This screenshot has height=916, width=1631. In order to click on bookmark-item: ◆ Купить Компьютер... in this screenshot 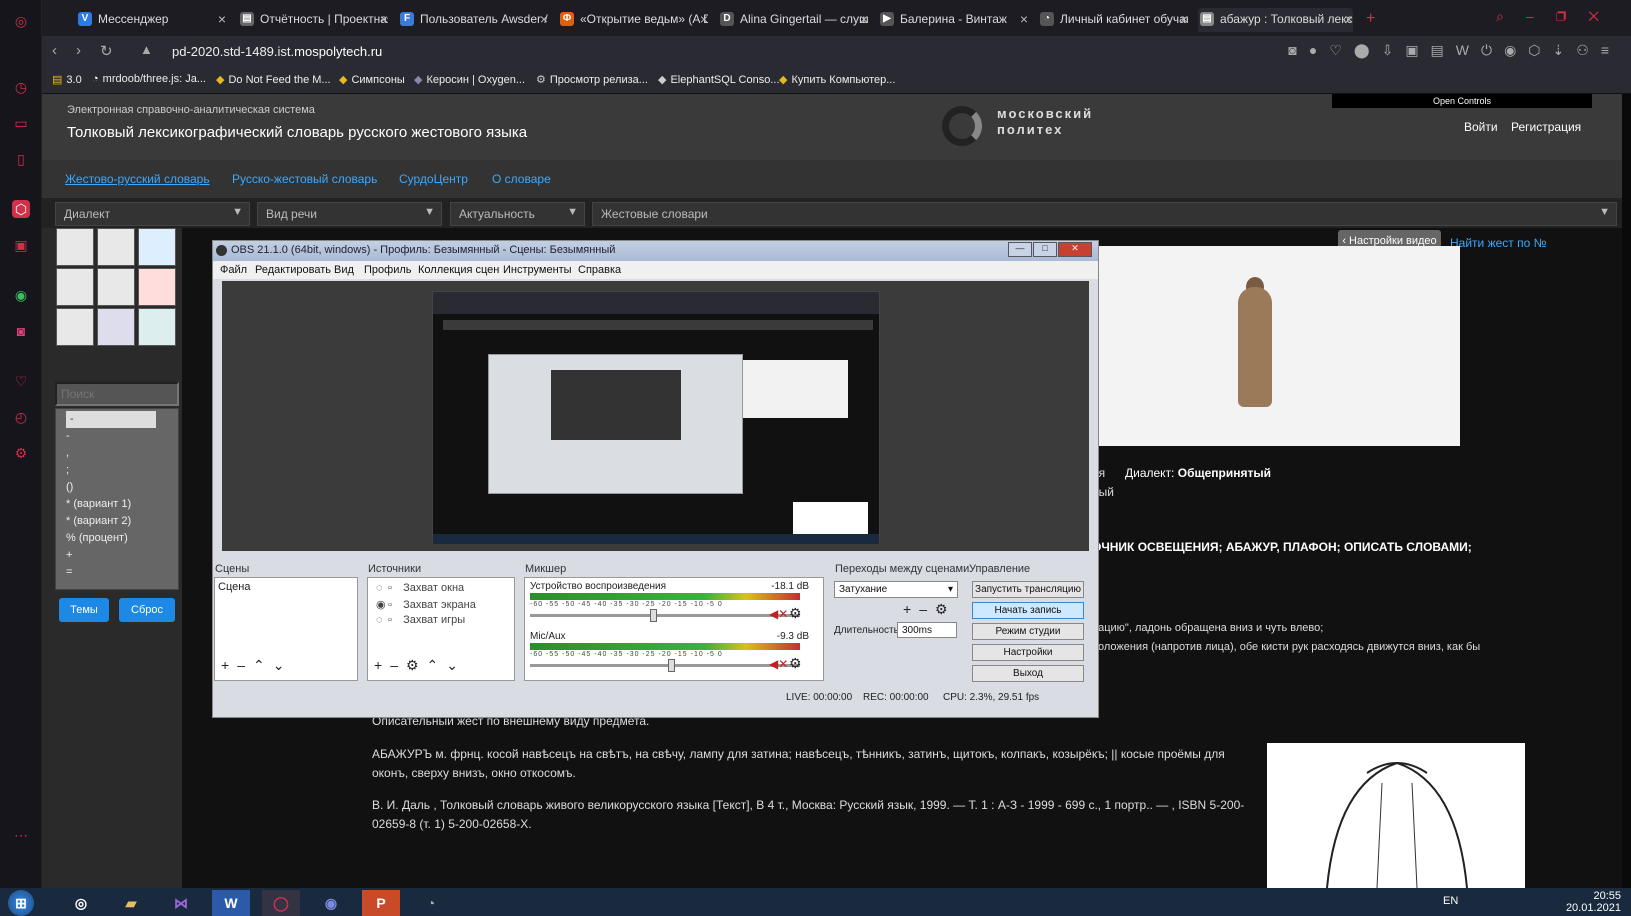, I will do `click(837, 79)`.